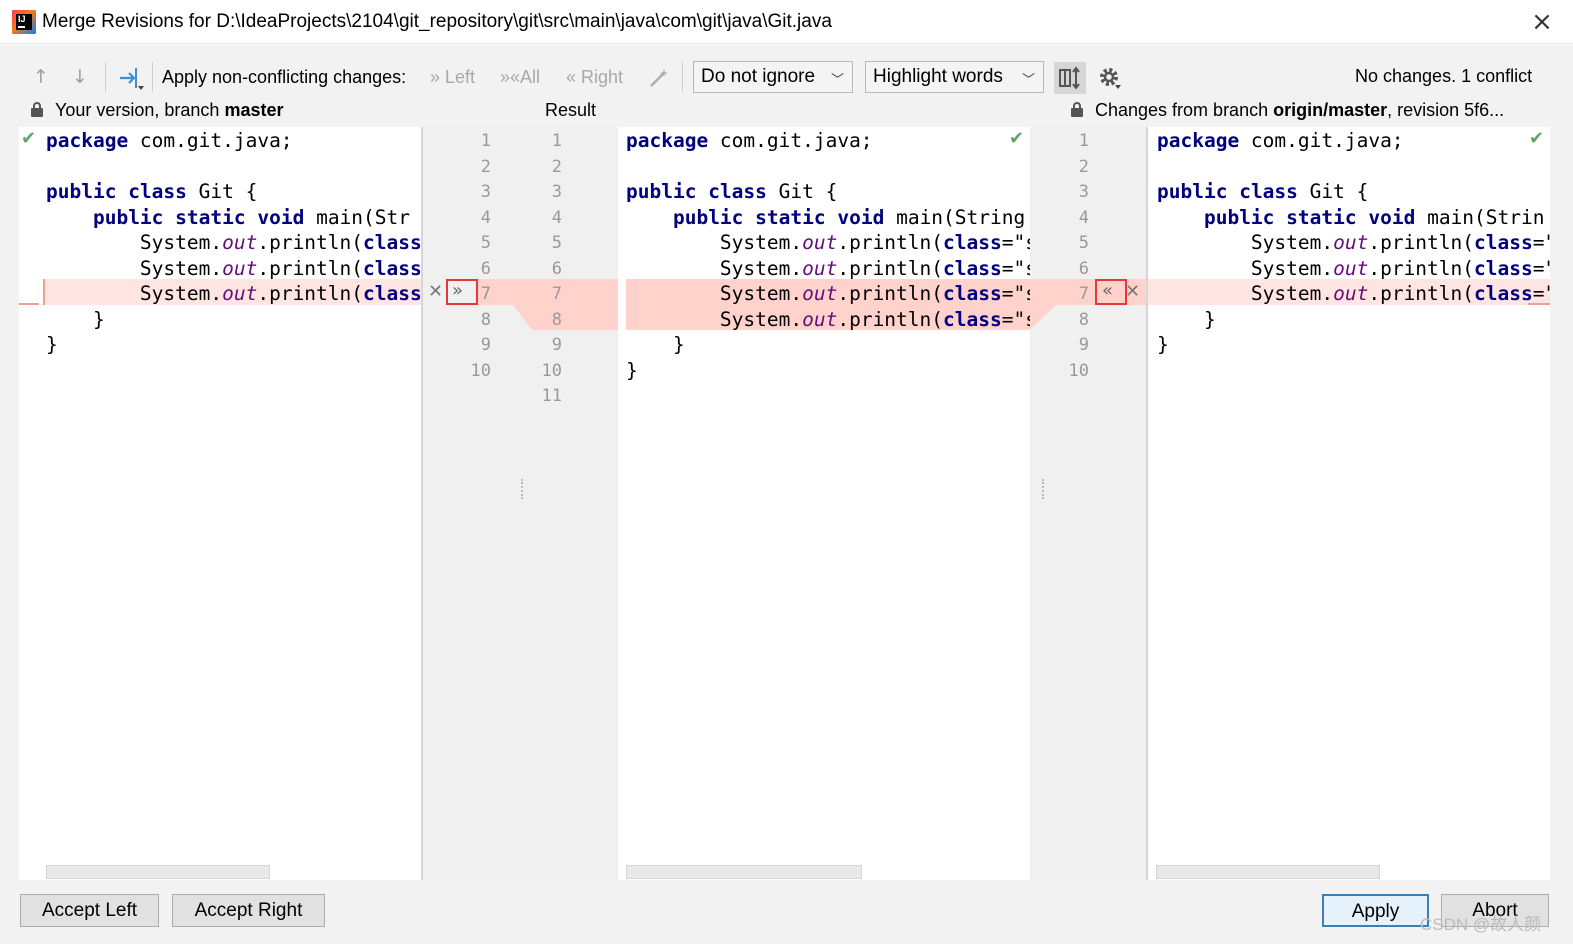 The height and width of the screenshot is (944, 1573). What do you see at coordinates (41, 77) in the screenshot?
I see `previous-difference-icon: ↑` at bounding box center [41, 77].